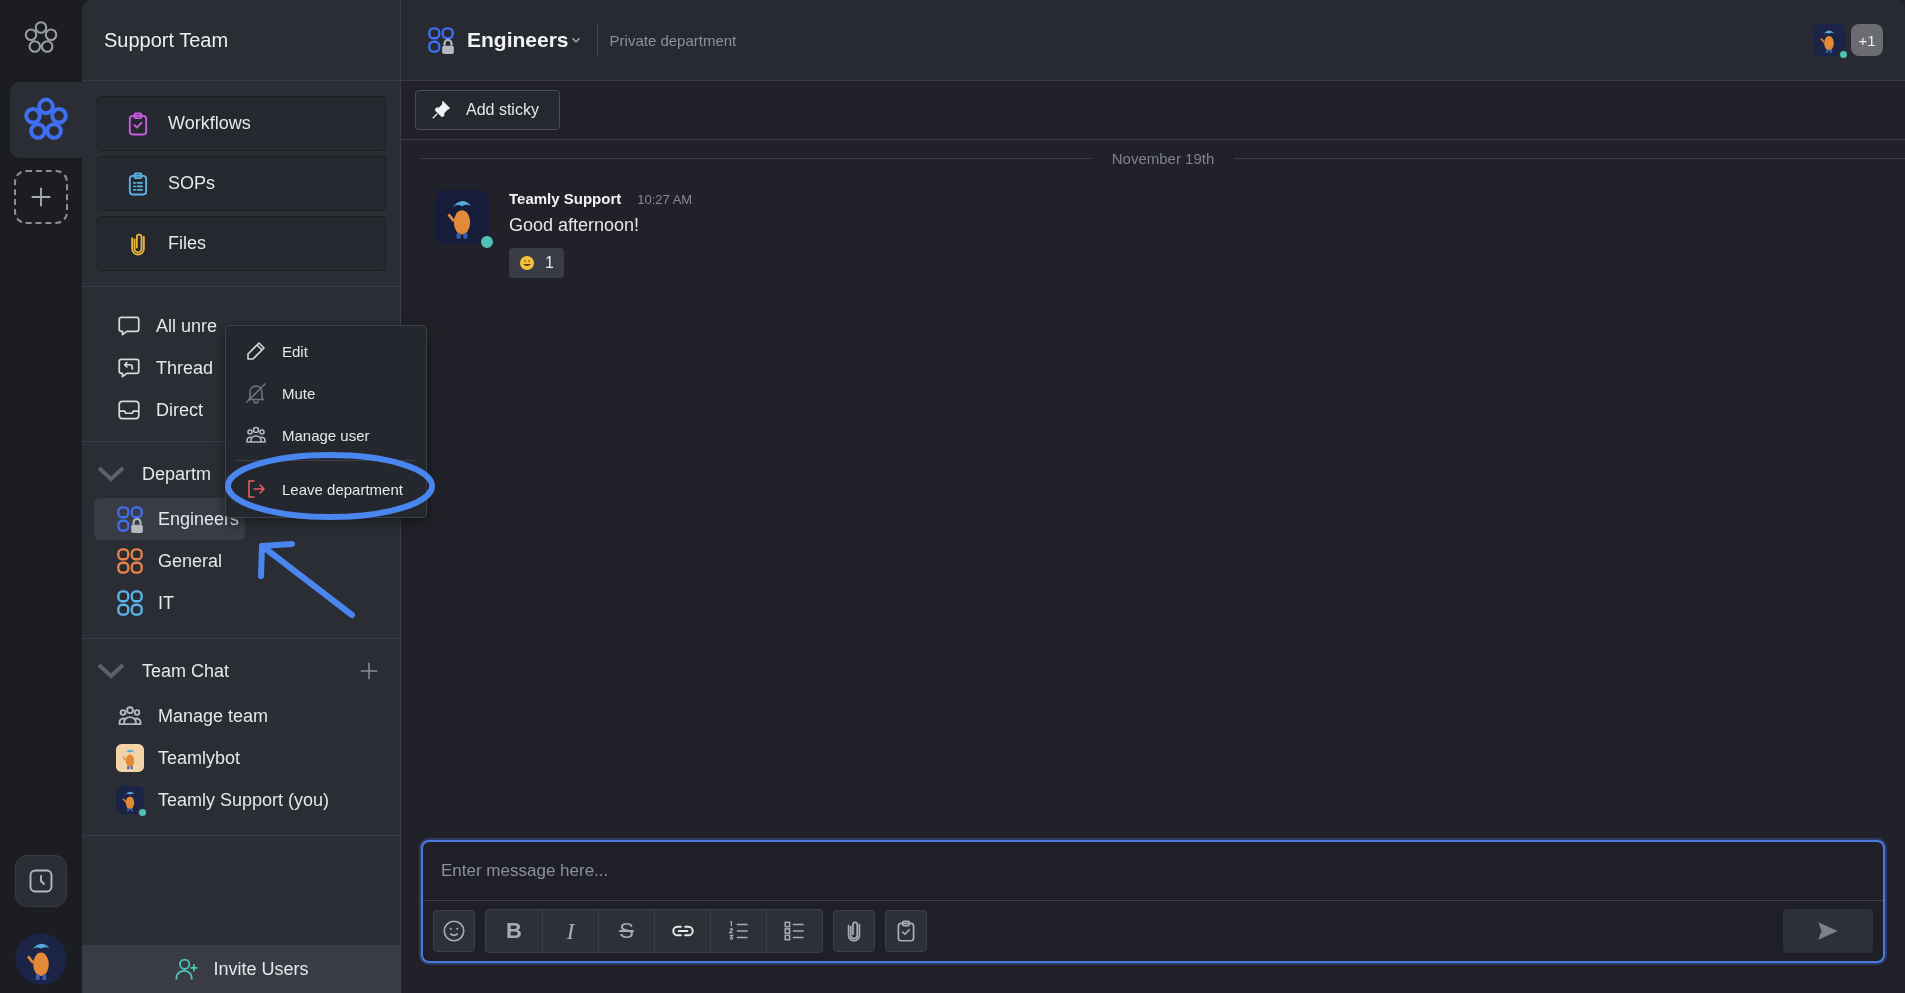  What do you see at coordinates (575, 225) in the screenshot?
I see `message-text: Good afternoon!` at bounding box center [575, 225].